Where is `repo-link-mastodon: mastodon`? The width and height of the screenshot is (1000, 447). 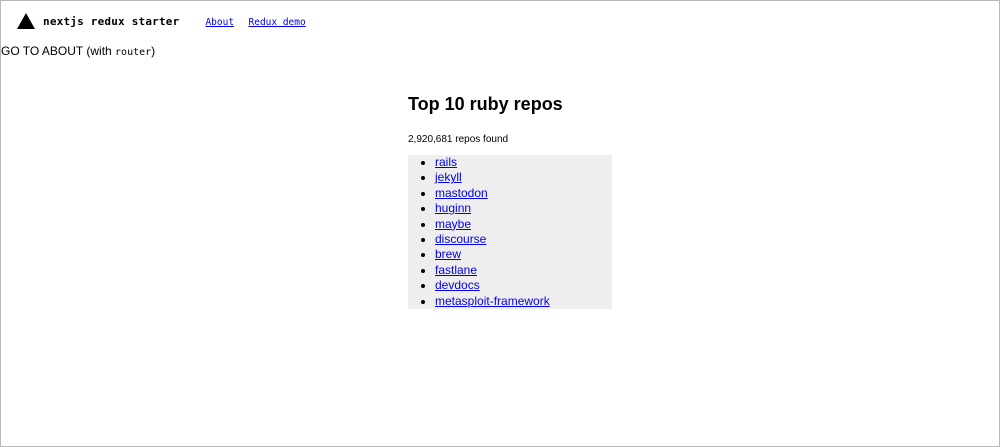
repo-link-mastodon: mastodon is located at coordinates (461, 193).